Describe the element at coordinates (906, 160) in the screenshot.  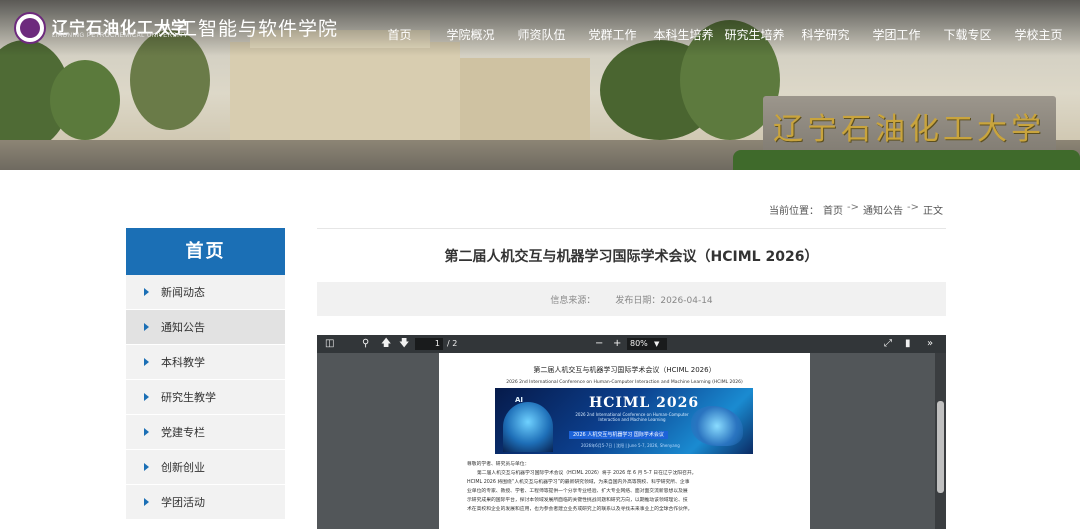
I see `banner-hedge` at that location.